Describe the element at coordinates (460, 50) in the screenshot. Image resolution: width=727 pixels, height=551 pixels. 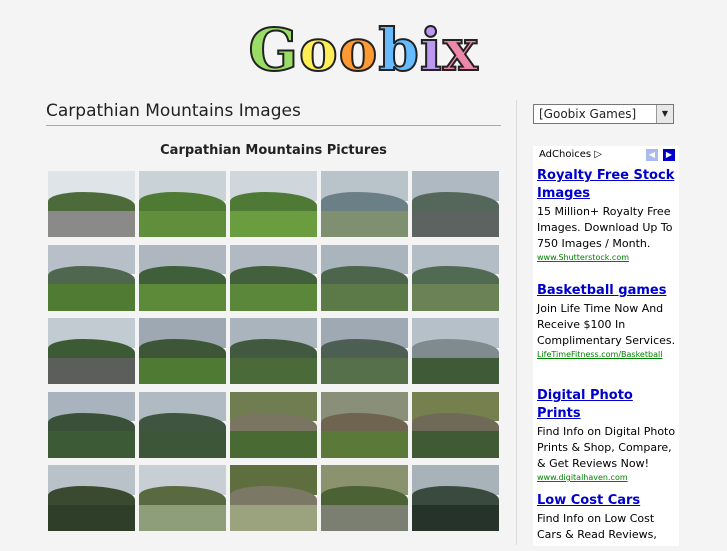
I see `logo-letter: x` at that location.